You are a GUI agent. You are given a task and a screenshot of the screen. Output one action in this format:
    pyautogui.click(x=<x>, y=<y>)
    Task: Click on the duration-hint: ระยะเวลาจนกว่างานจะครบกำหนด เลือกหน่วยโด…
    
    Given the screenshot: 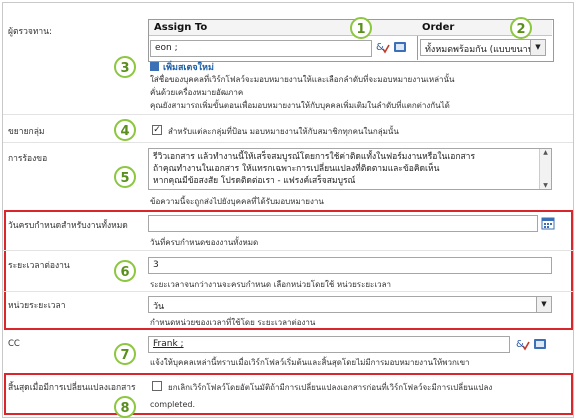 What is the action you would take?
    pyautogui.click(x=270, y=284)
    